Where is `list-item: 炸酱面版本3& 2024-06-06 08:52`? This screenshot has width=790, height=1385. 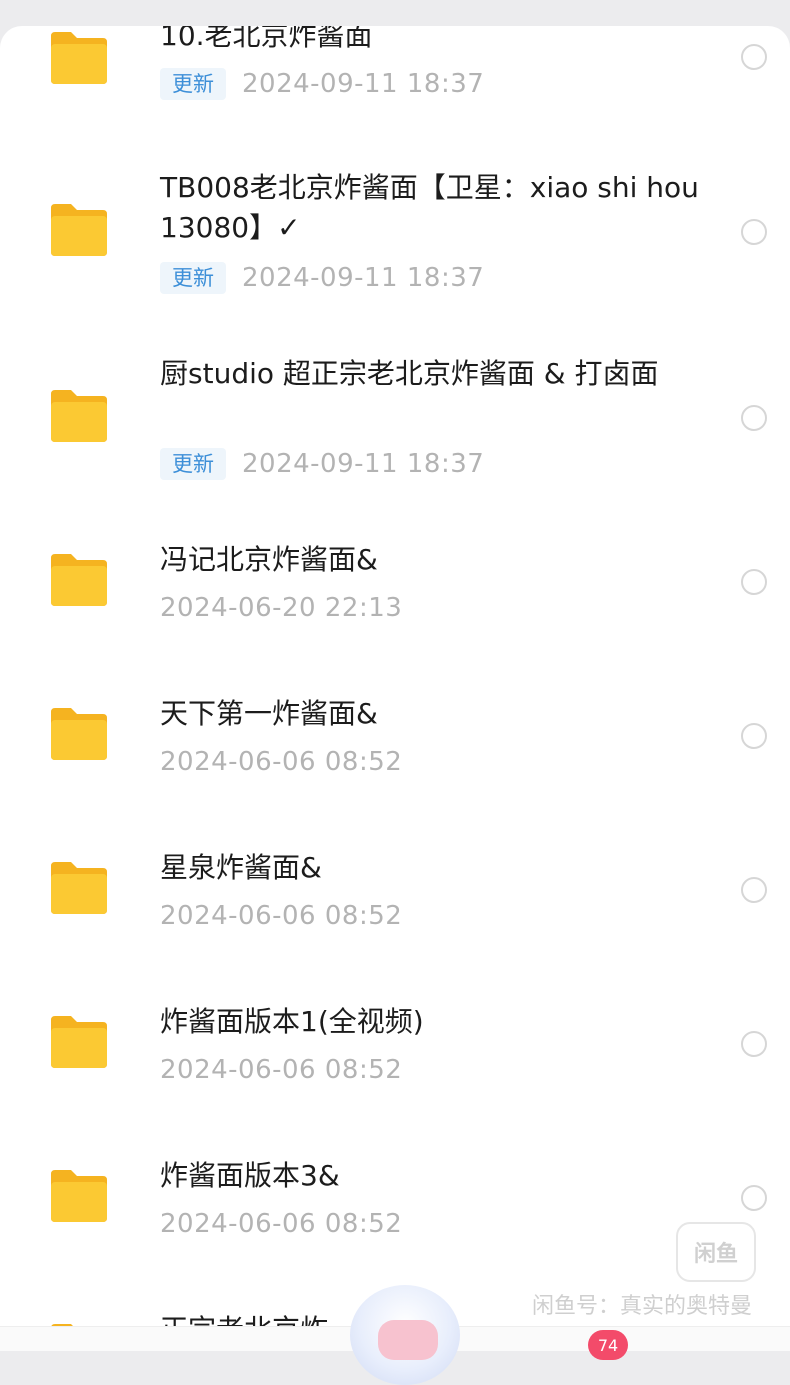 list-item: 炸酱面版本3& 2024-06-06 08:52 is located at coordinates (395, 1207).